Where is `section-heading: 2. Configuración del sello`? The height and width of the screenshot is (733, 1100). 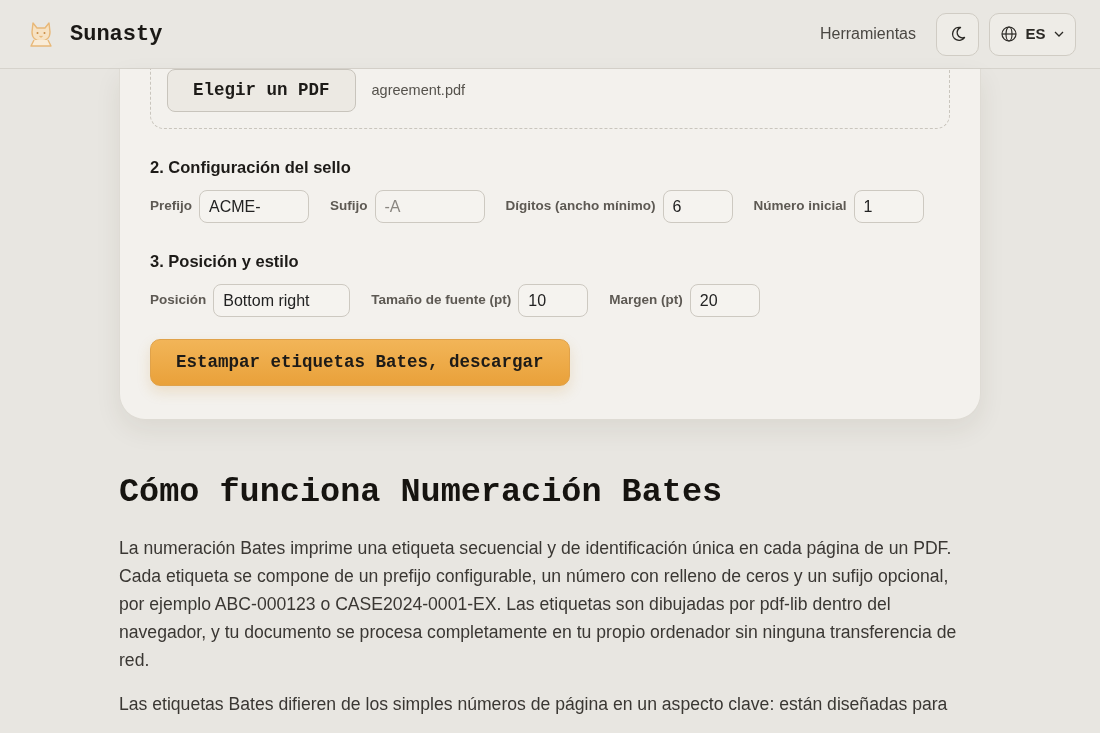
section-heading: 2. Configuración del sello is located at coordinates (251, 167).